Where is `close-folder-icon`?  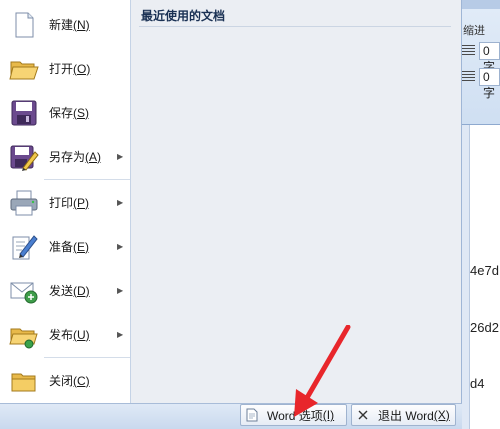 close-folder-icon is located at coordinates (23, 382).